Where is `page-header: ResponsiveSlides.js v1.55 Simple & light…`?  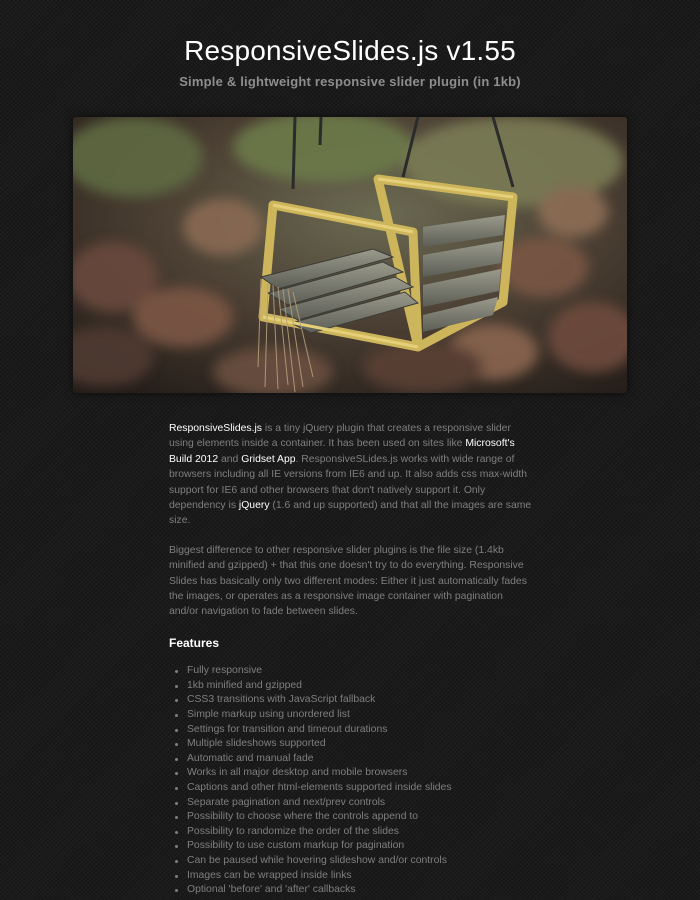
page-header: ResponsiveSlides.js v1.55 Simple & light… is located at coordinates (350, 44).